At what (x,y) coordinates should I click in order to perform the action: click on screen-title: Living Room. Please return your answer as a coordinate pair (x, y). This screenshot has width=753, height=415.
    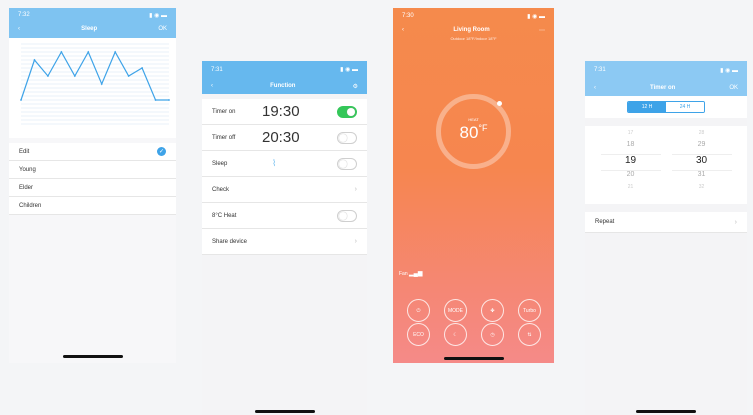
    Looking at the image, I should click on (471, 30).